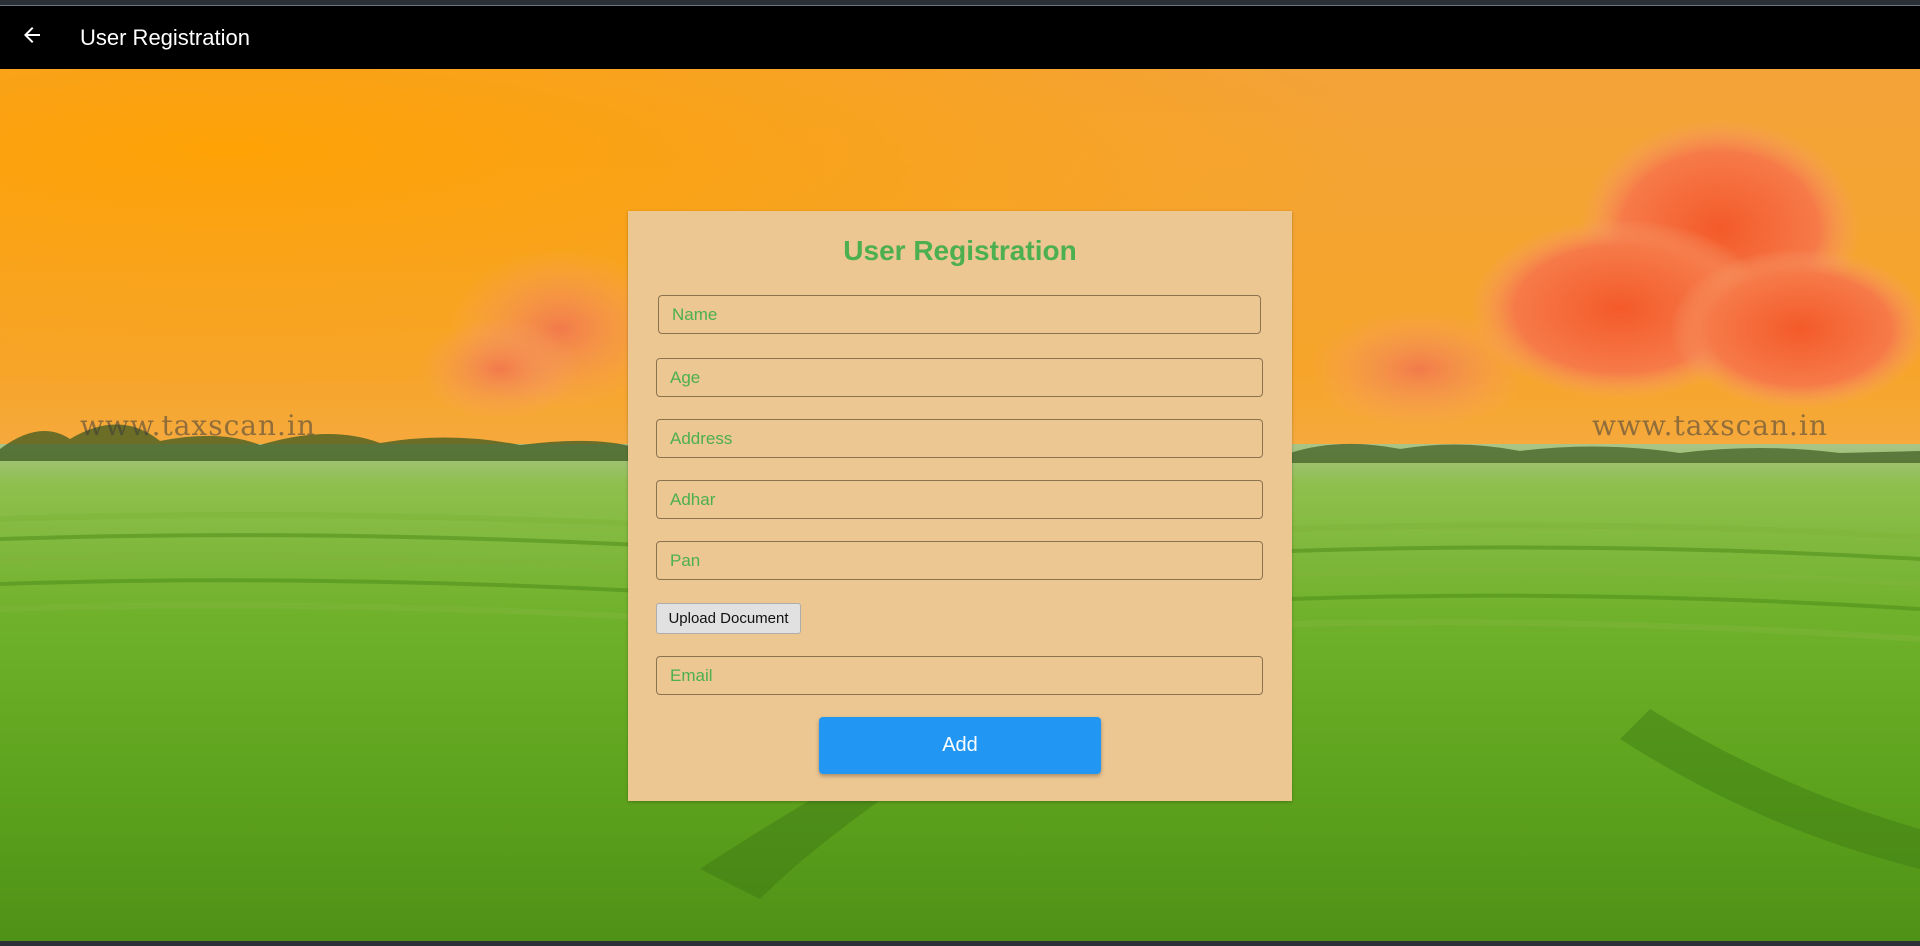  What do you see at coordinates (959, 377) in the screenshot?
I see `age-field` at bounding box center [959, 377].